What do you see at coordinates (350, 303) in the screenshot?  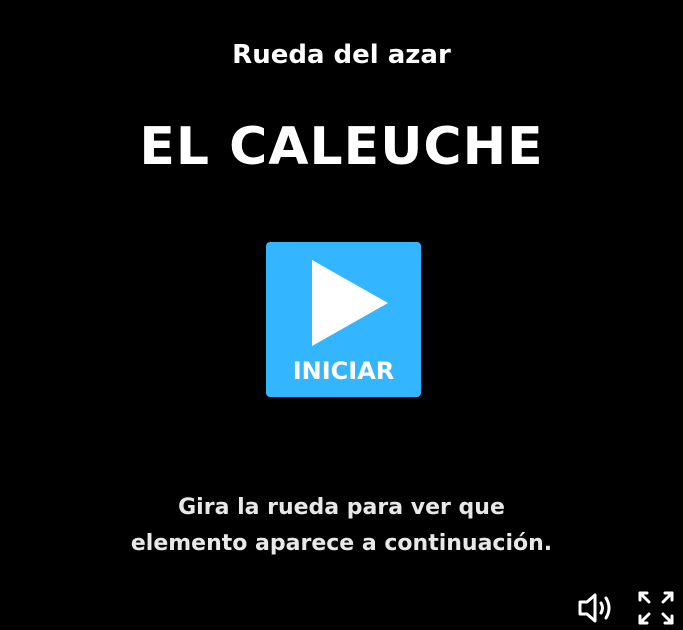 I see `play-icon` at bounding box center [350, 303].